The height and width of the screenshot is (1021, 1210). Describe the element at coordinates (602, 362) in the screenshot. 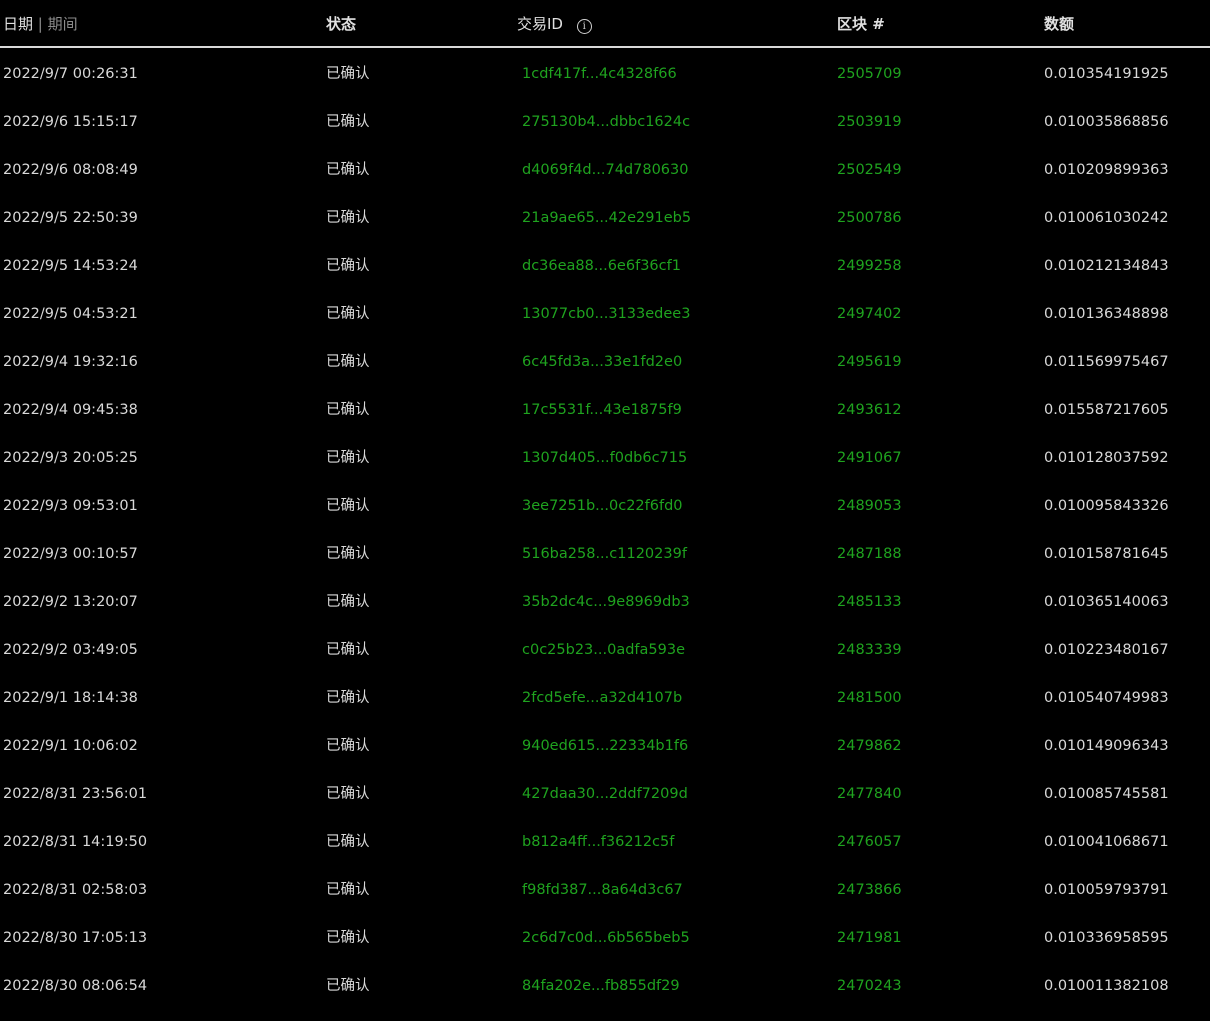

I see `txid-link: 6c45fd3a...33e1fd2e0` at that location.